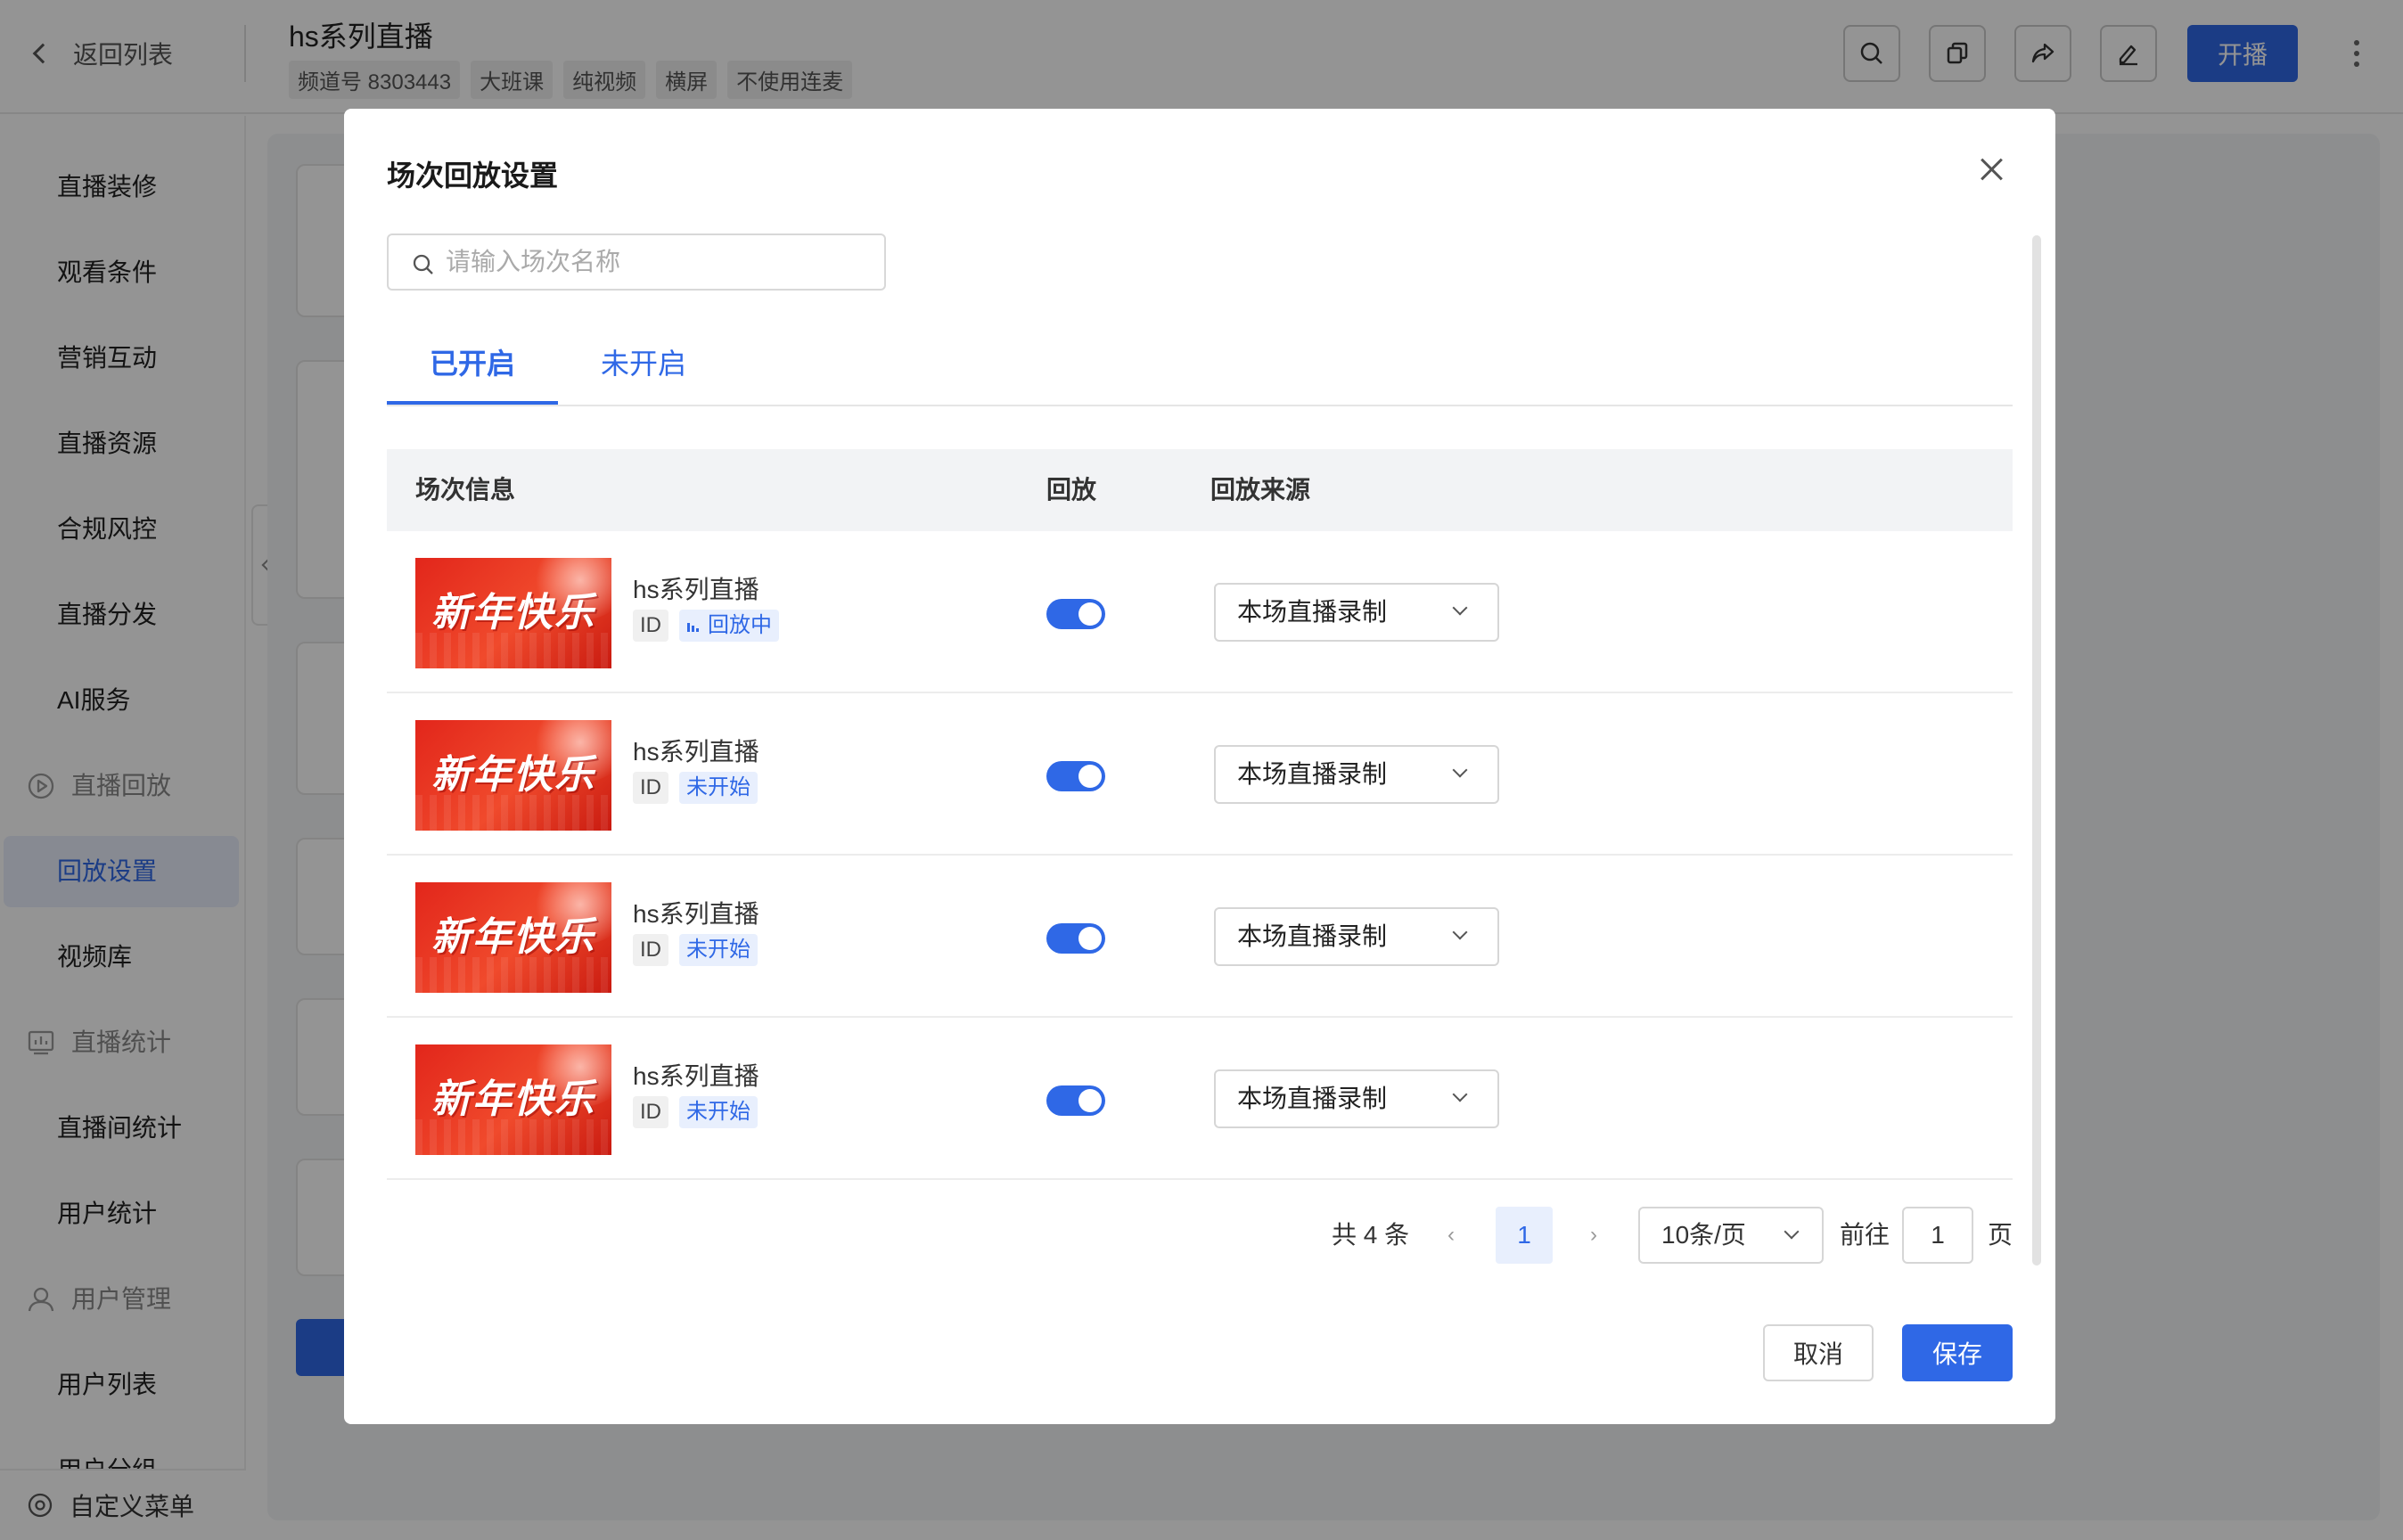 The image size is (2403, 1540). I want to click on status-badge: 回放中, so click(729, 626).